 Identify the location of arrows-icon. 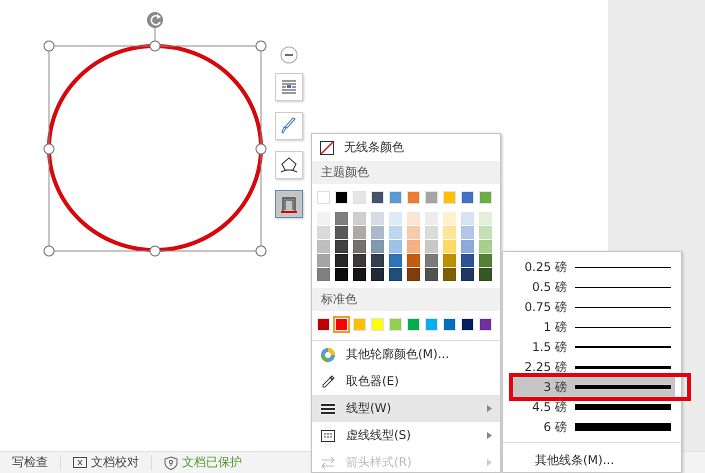
(328, 462).